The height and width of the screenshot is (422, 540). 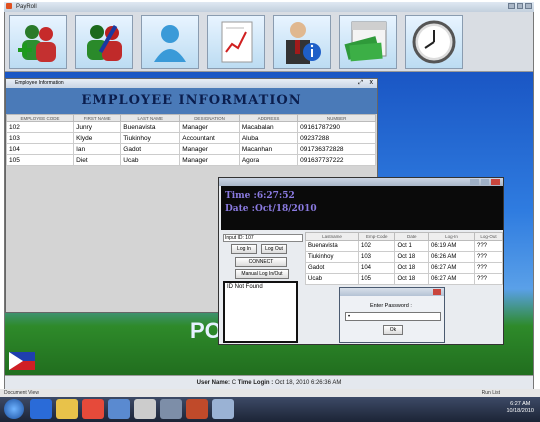 I want to click on resize-icon: ⤢, so click(x=360, y=83).